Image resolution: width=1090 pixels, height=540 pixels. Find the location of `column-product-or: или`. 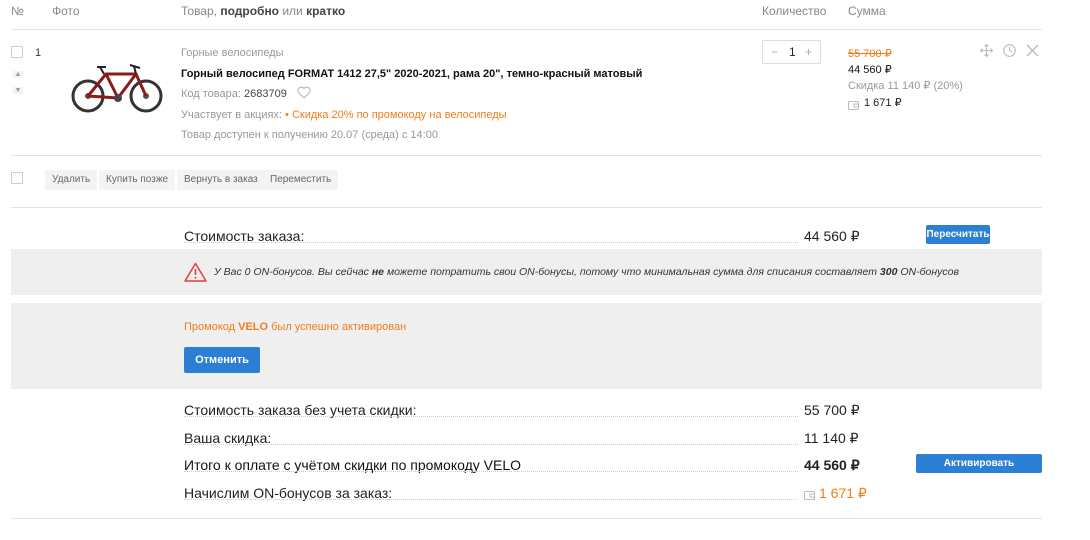

column-product-or: или is located at coordinates (293, 11).